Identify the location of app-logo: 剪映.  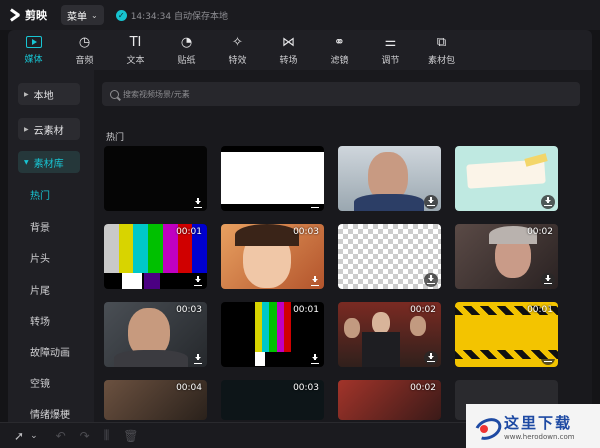
(27, 15).